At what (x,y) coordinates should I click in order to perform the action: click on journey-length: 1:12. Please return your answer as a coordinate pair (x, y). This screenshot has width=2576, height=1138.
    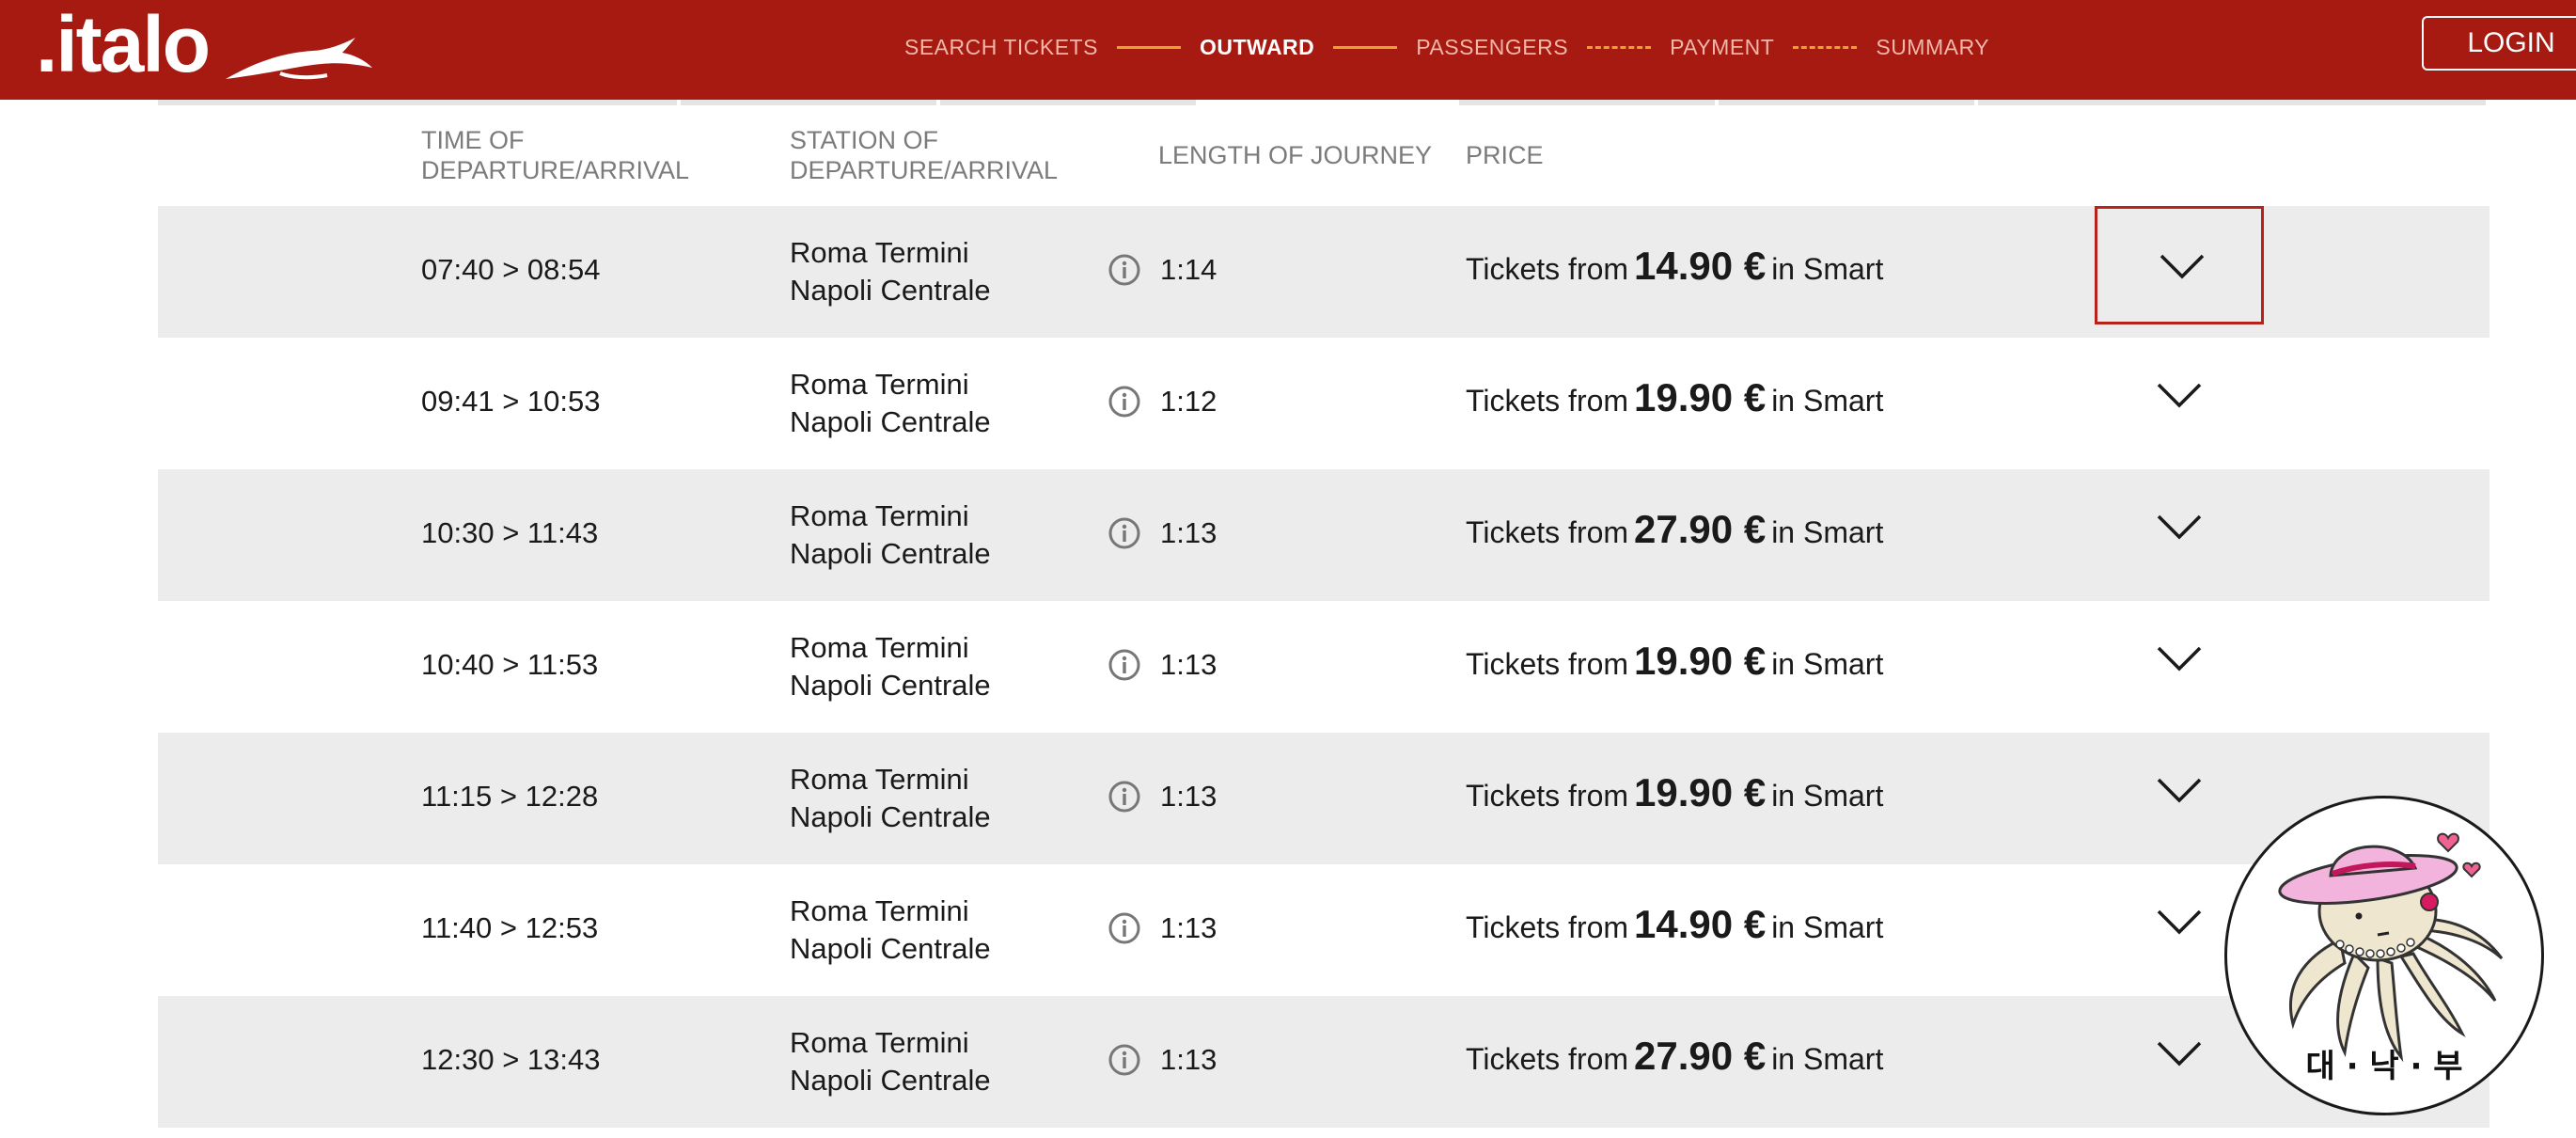
    Looking at the image, I should click on (1188, 401).